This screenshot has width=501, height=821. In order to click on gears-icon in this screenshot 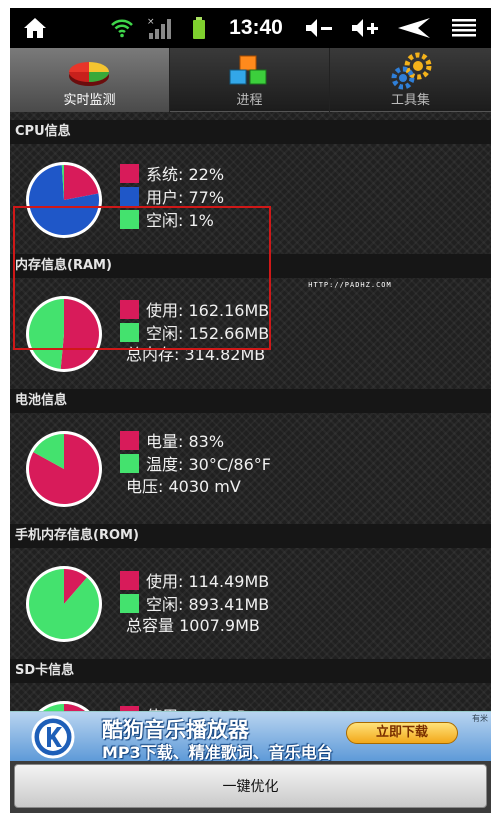, I will do `click(411, 71)`.